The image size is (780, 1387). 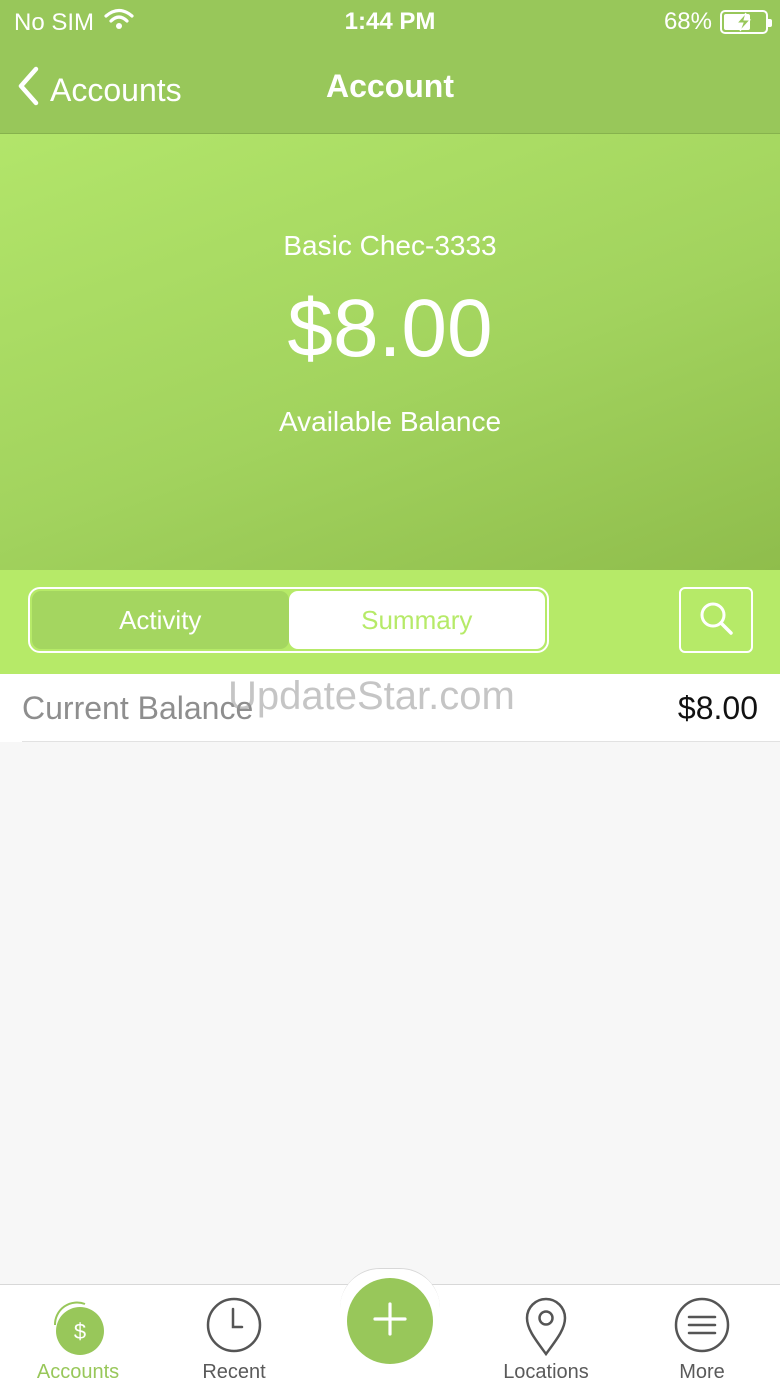 What do you see at coordinates (702, 1372) in the screenshot?
I see `tab-more-label: More` at bounding box center [702, 1372].